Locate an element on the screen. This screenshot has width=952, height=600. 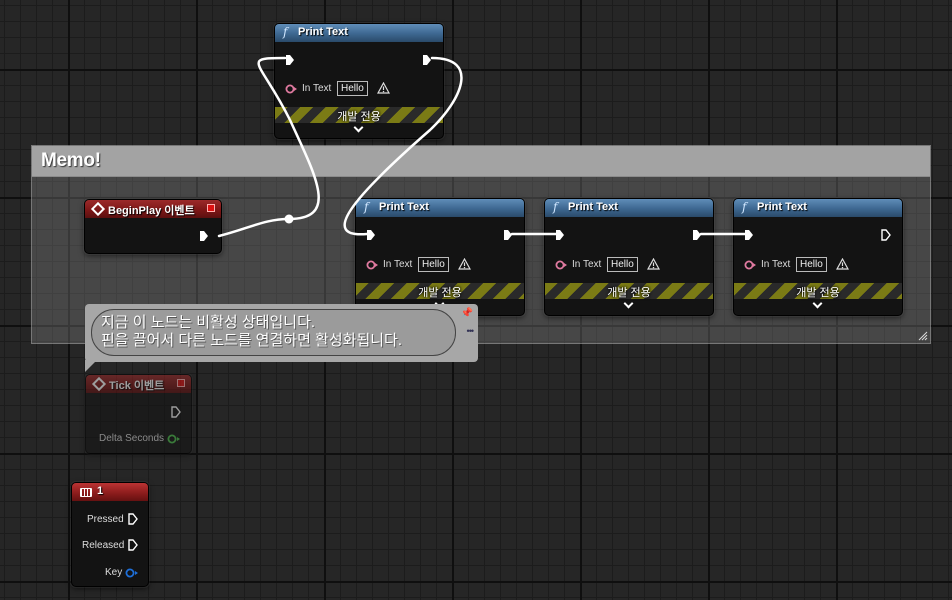
released-label: Released is located at coordinates (103, 545).